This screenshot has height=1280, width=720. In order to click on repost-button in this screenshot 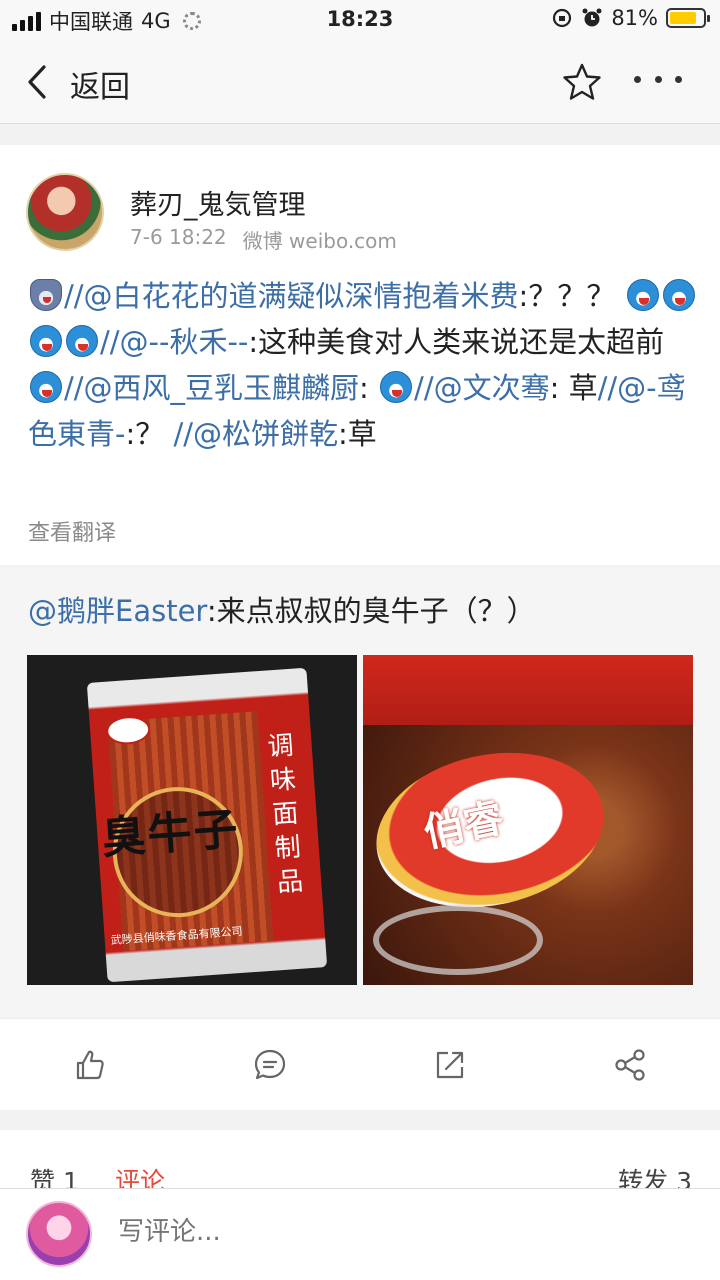, I will do `click(450, 1064)`.